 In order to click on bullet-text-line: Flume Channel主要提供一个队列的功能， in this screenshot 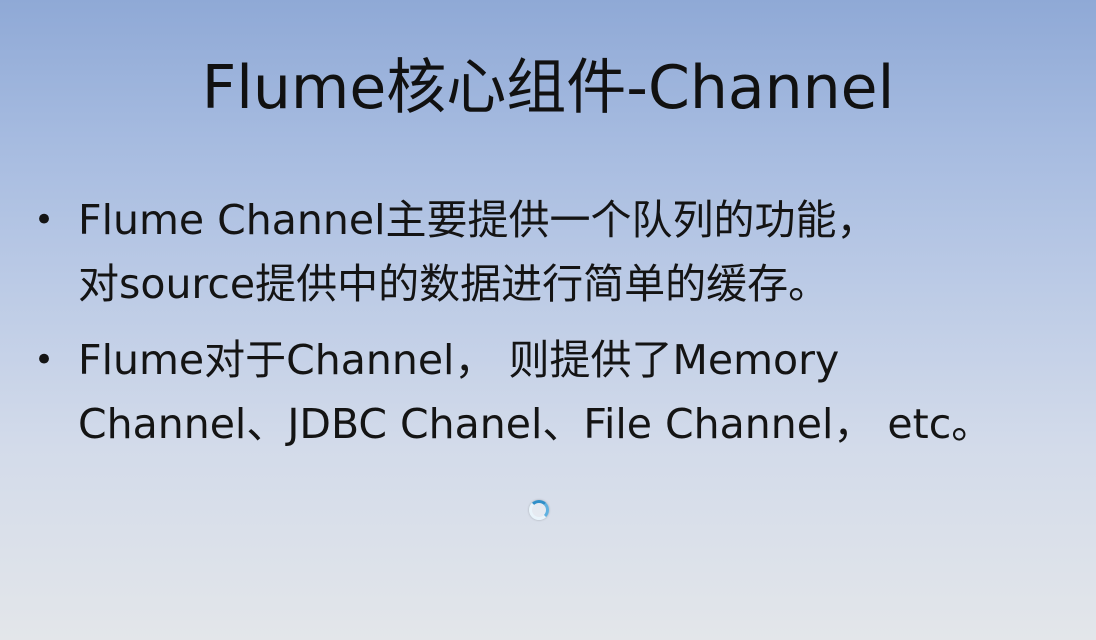, I will do `click(478, 220)`.